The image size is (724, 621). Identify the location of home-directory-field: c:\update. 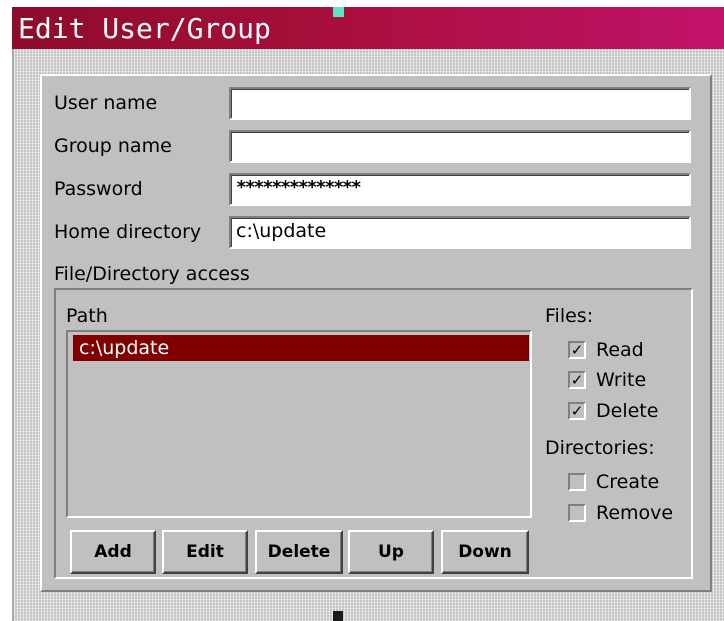
(460, 232).